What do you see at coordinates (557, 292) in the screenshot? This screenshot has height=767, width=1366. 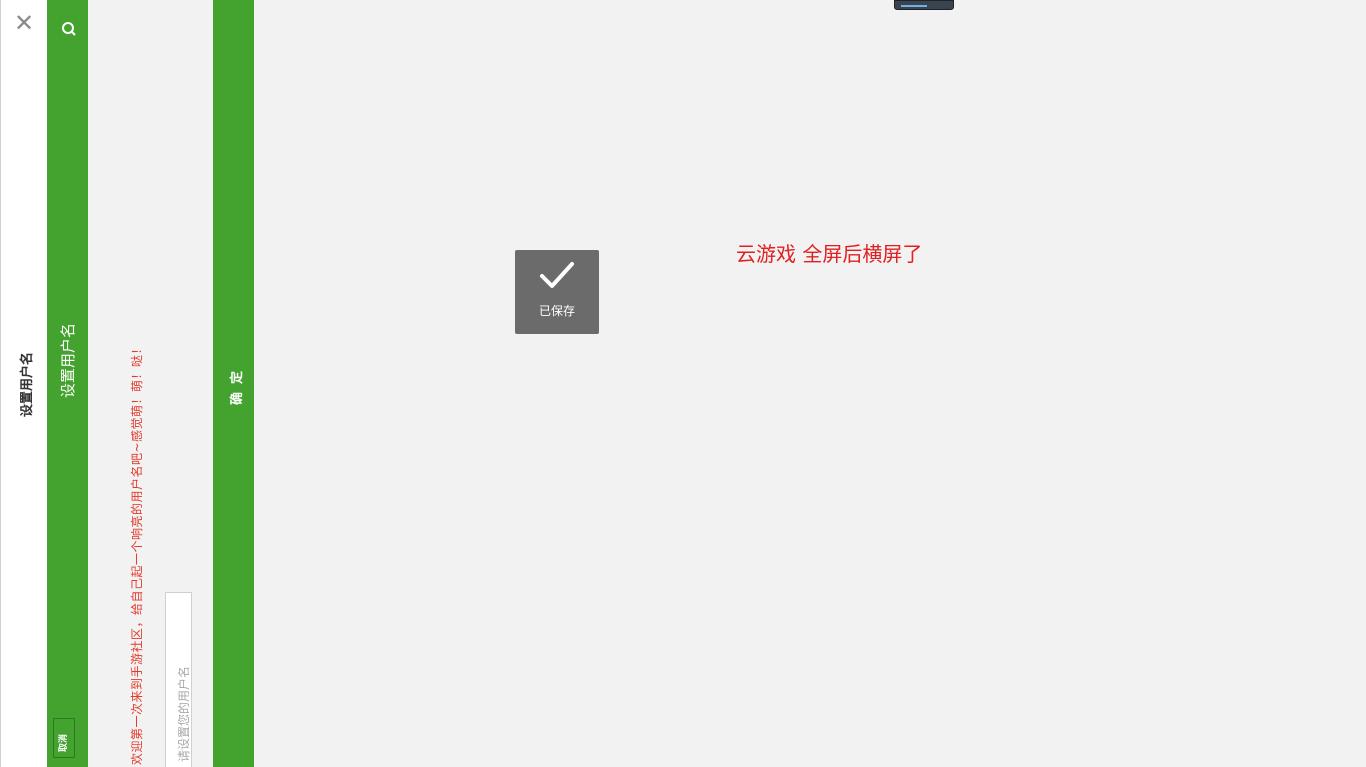 I see `saved-toast: 已保存` at bounding box center [557, 292].